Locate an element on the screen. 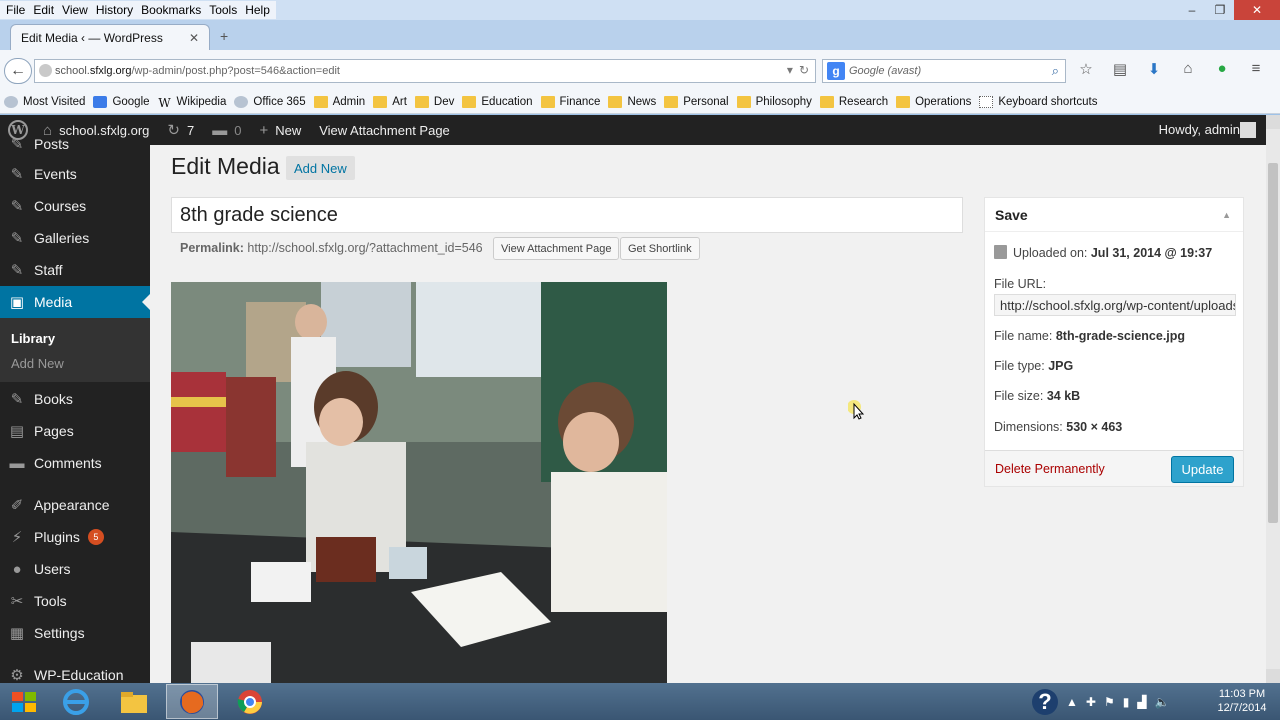 Image resolution: width=1280 pixels, height=720 pixels. sidebar-item-settings: ▦ Settings is located at coordinates (75, 633).